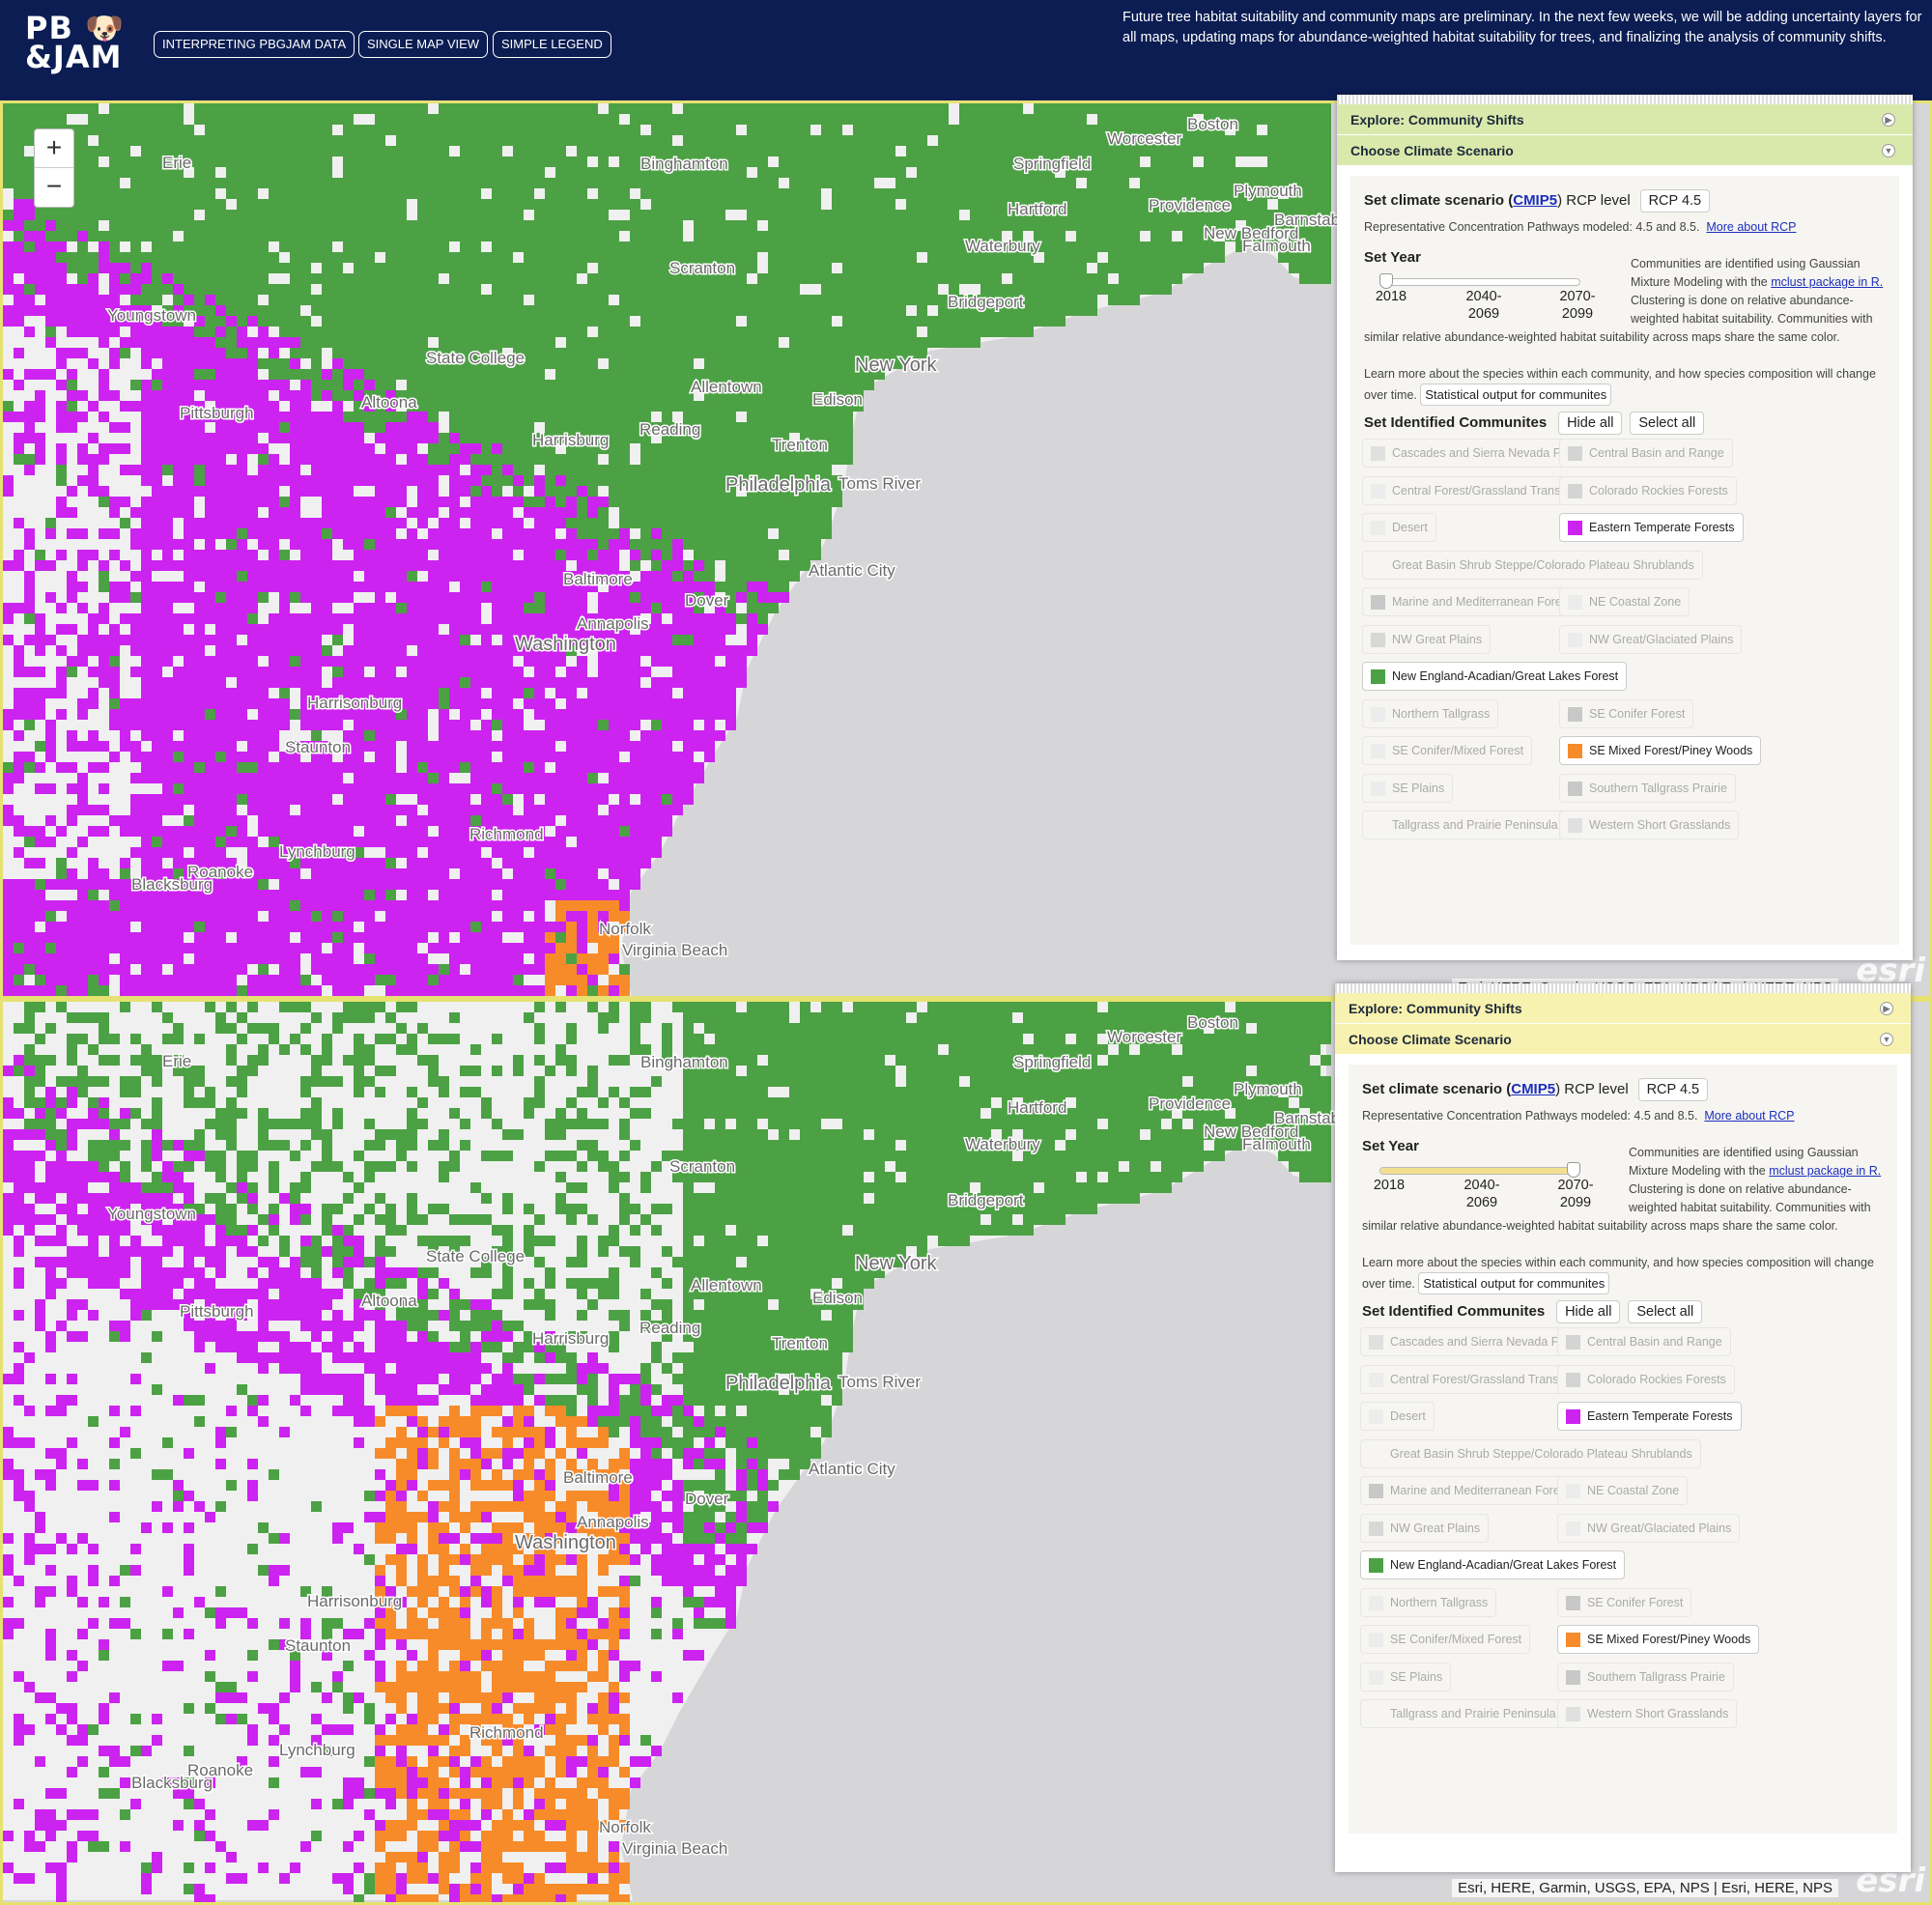 This screenshot has width=1932, height=1905. What do you see at coordinates (54, 187) in the screenshot?
I see `zoom-out-button: −` at bounding box center [54, 187].